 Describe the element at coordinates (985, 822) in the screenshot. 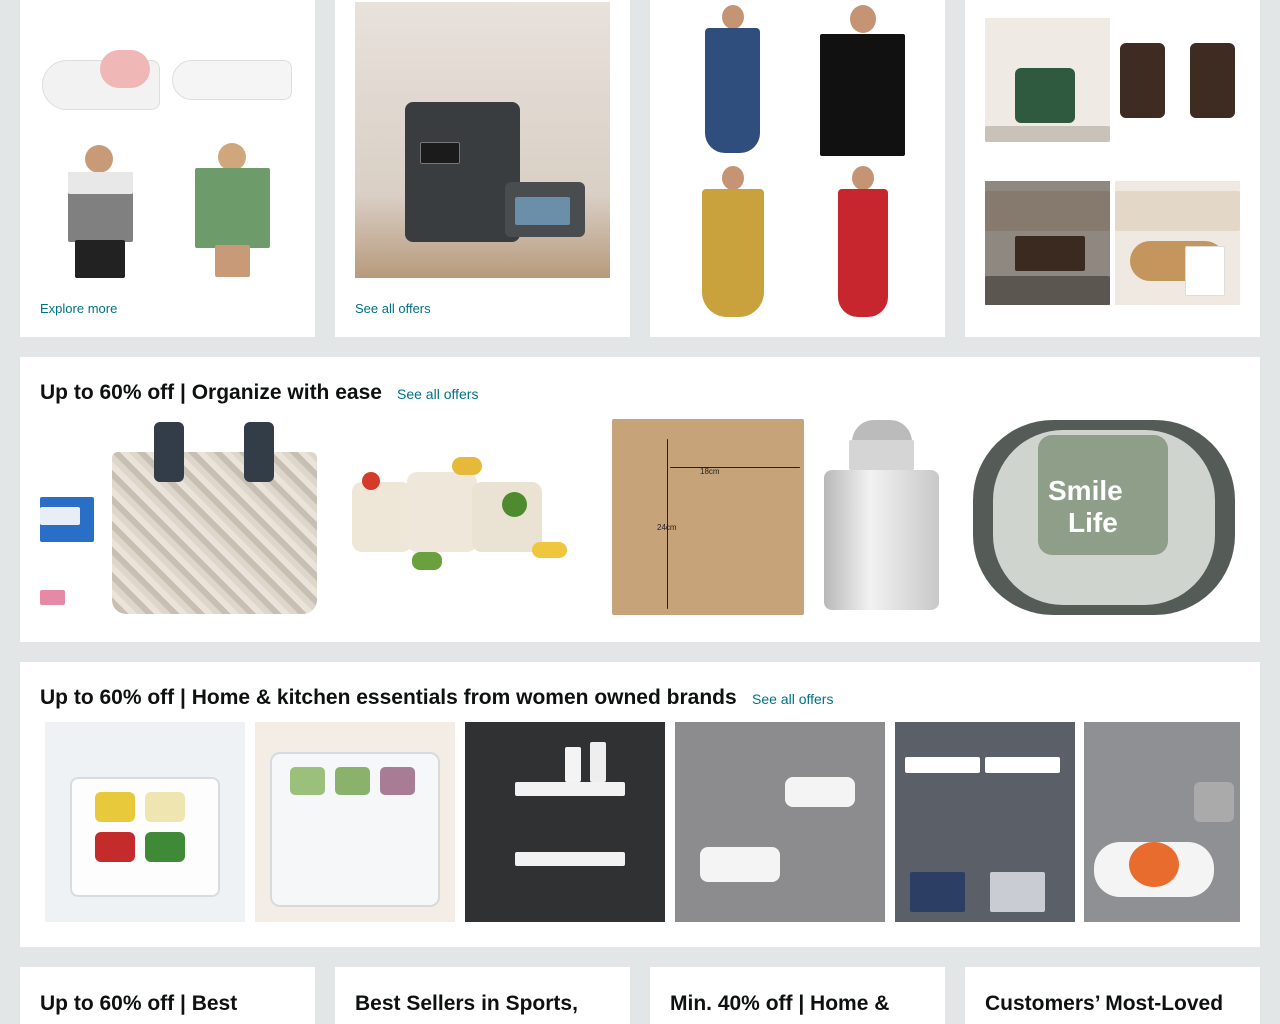

I see `product-image-bathroom-rack` at that location.